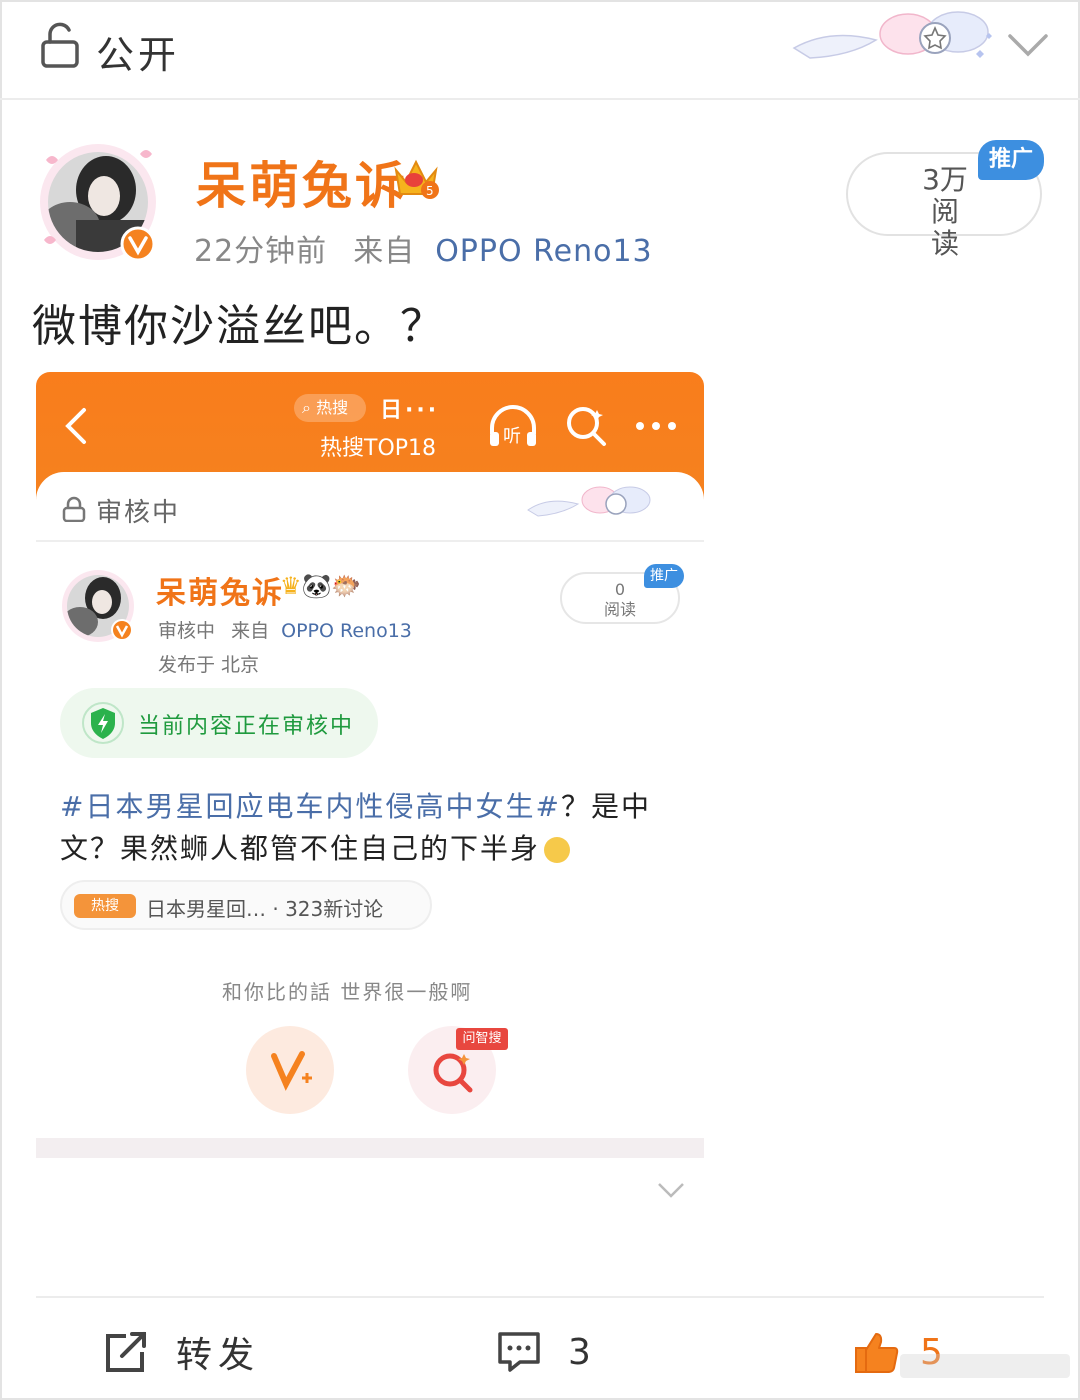  I want to click on search-icon, so click(586, 426).